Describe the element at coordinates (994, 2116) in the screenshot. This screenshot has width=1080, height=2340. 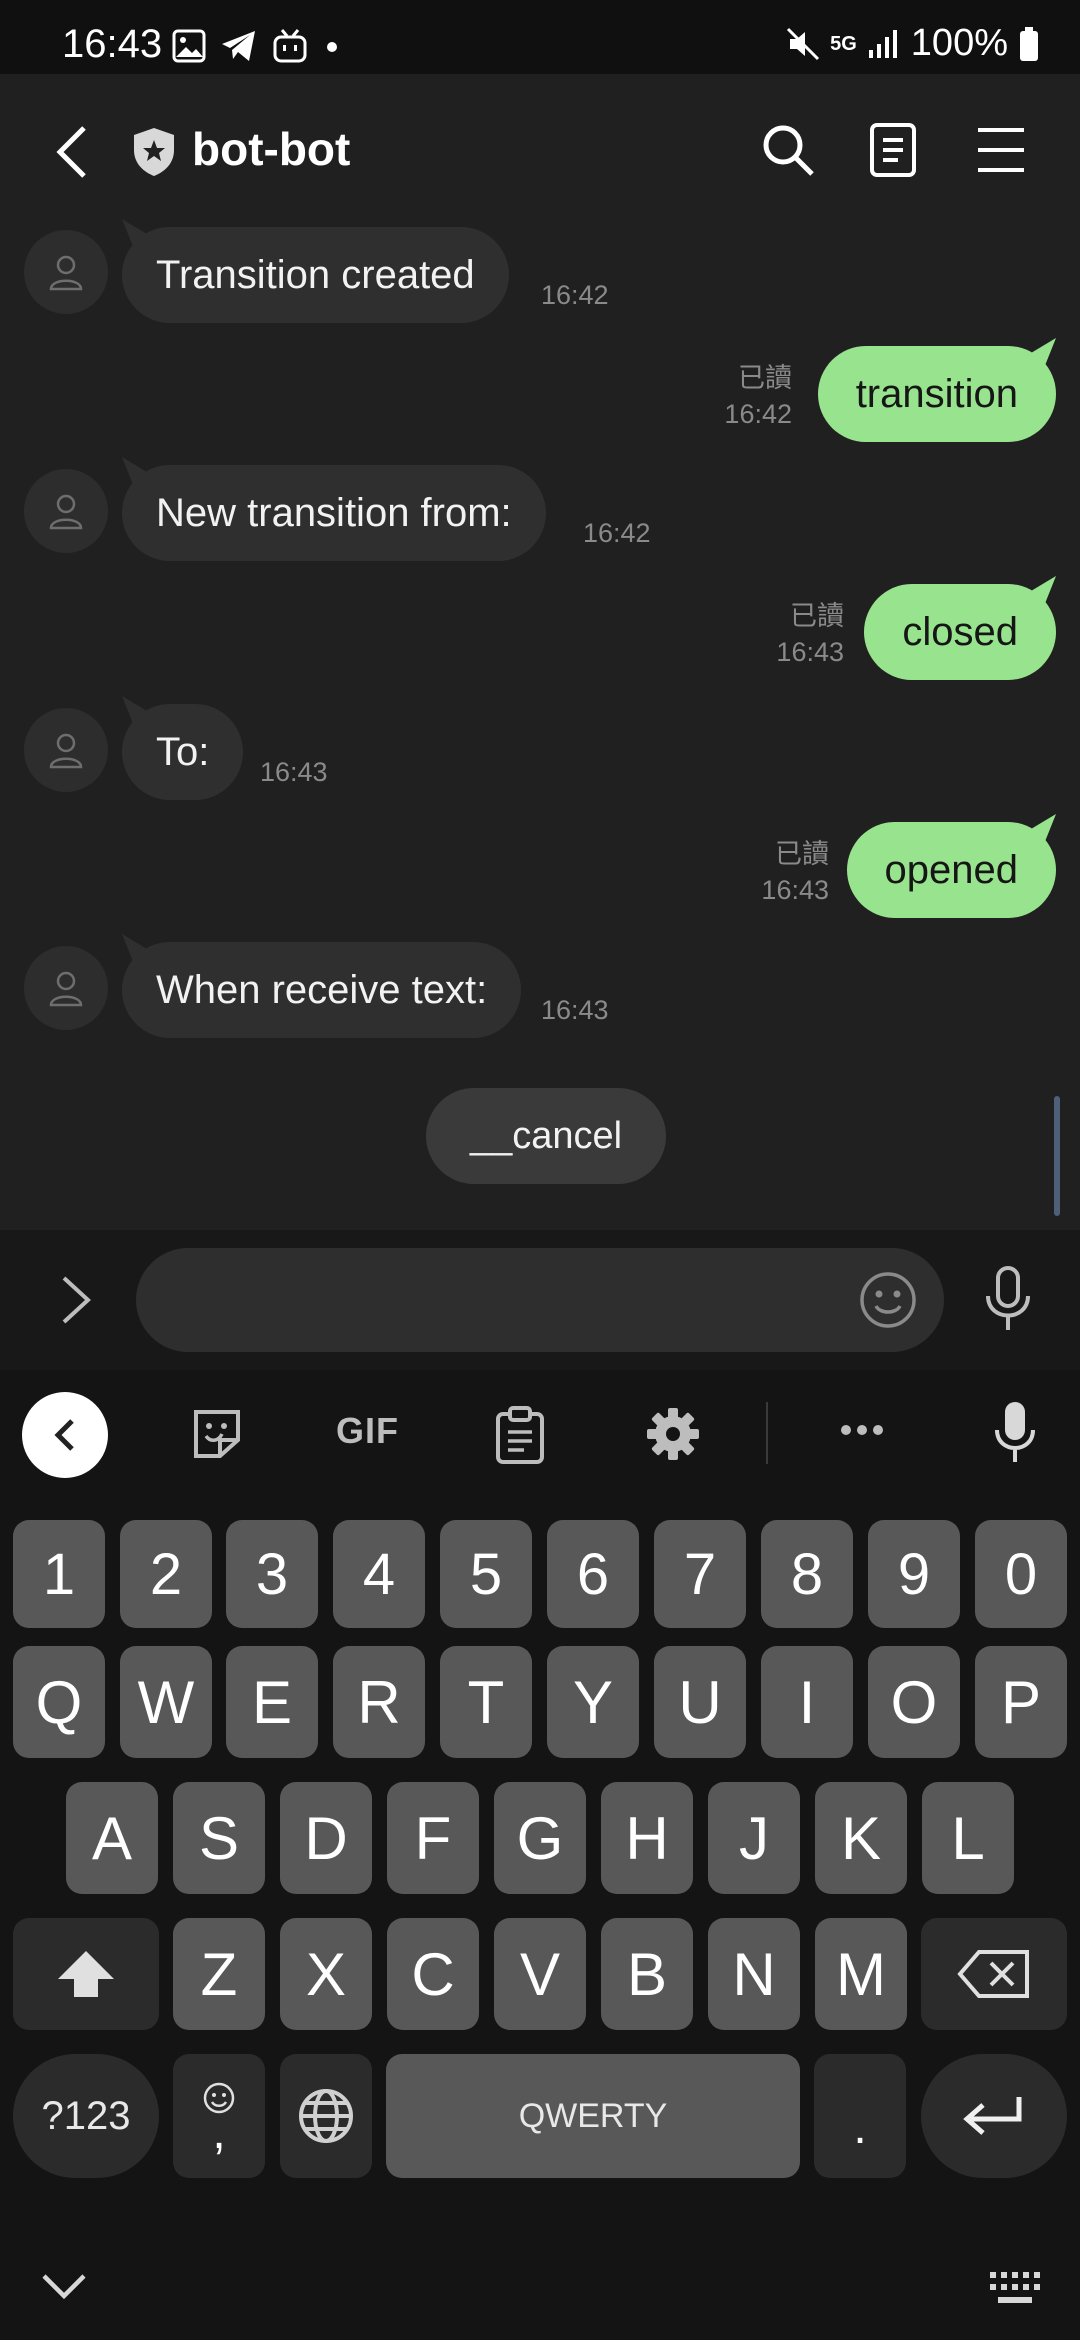
I see `enter-key` at that location.